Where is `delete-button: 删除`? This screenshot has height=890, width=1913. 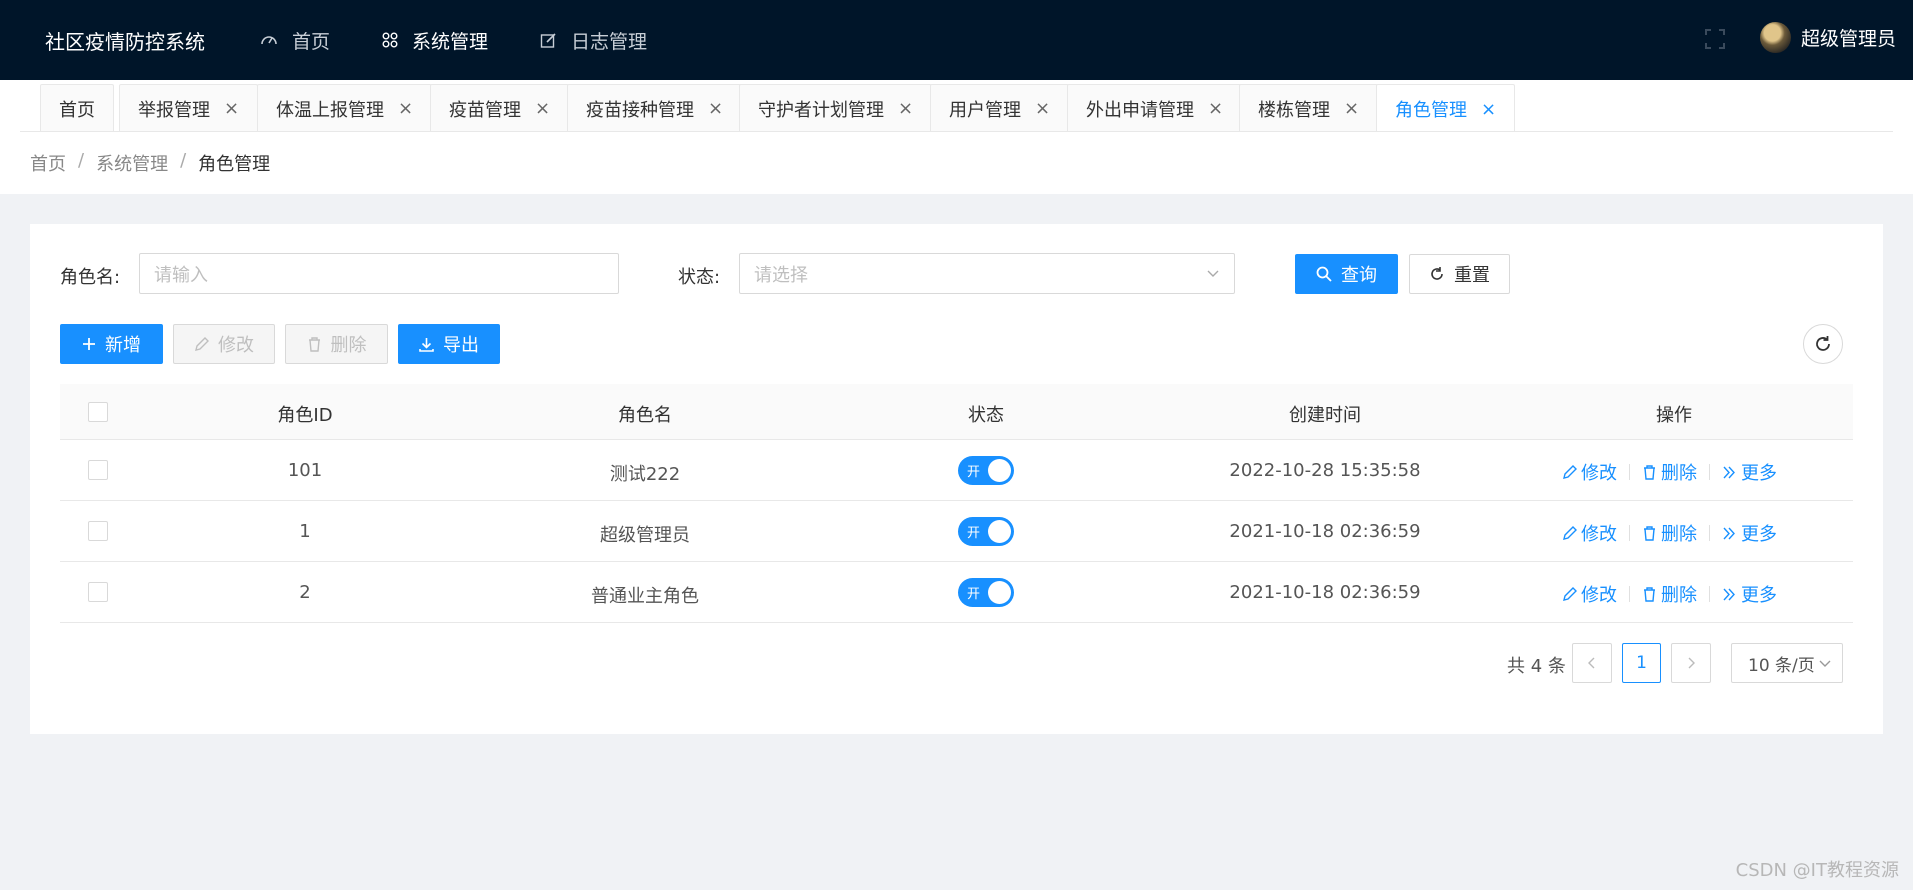 delete-button: 删除 is located at coordinates (336, 344).